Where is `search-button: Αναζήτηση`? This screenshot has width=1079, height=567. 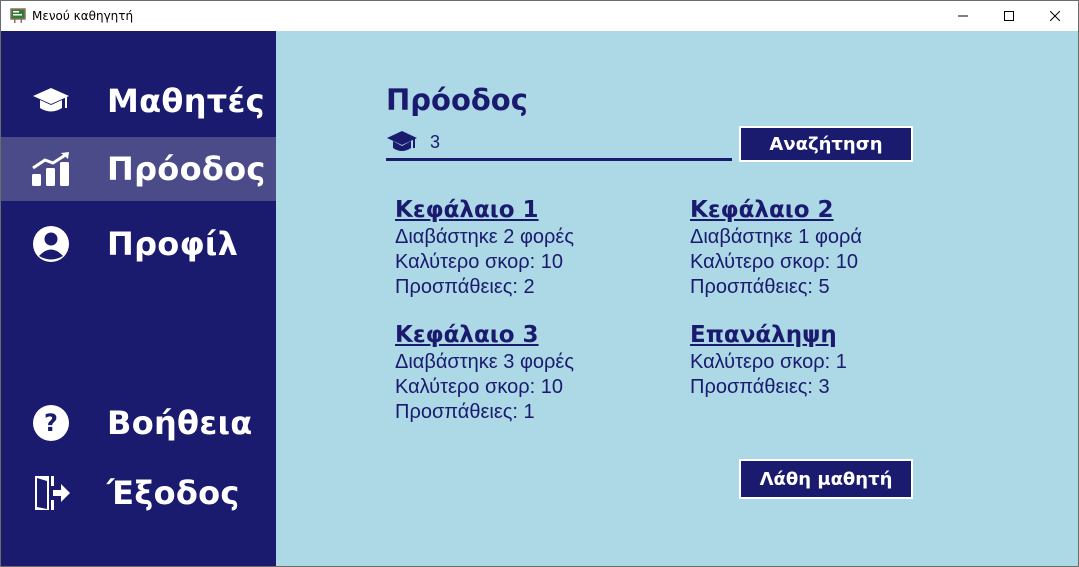
search-button: Αναζήτηση is located at coordinates (826, 144).